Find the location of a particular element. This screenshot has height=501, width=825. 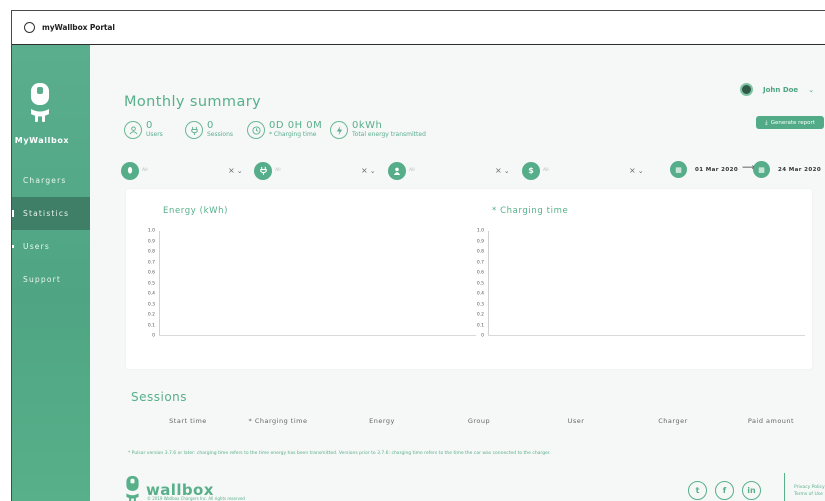

stat-label: * Charging time is located at coordinates (293, 134).